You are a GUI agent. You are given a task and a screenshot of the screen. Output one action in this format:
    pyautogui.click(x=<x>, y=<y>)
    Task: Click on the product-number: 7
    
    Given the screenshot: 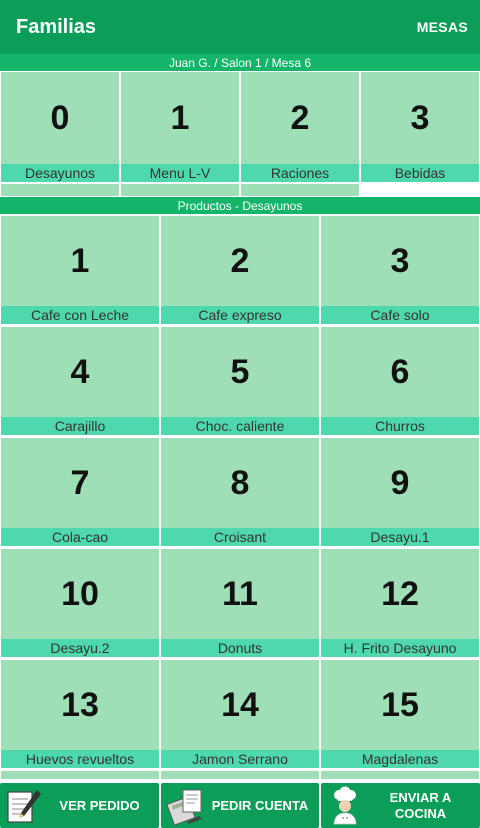 What is the action you would take?
    pyautogui.click(x=80, y=482)
    